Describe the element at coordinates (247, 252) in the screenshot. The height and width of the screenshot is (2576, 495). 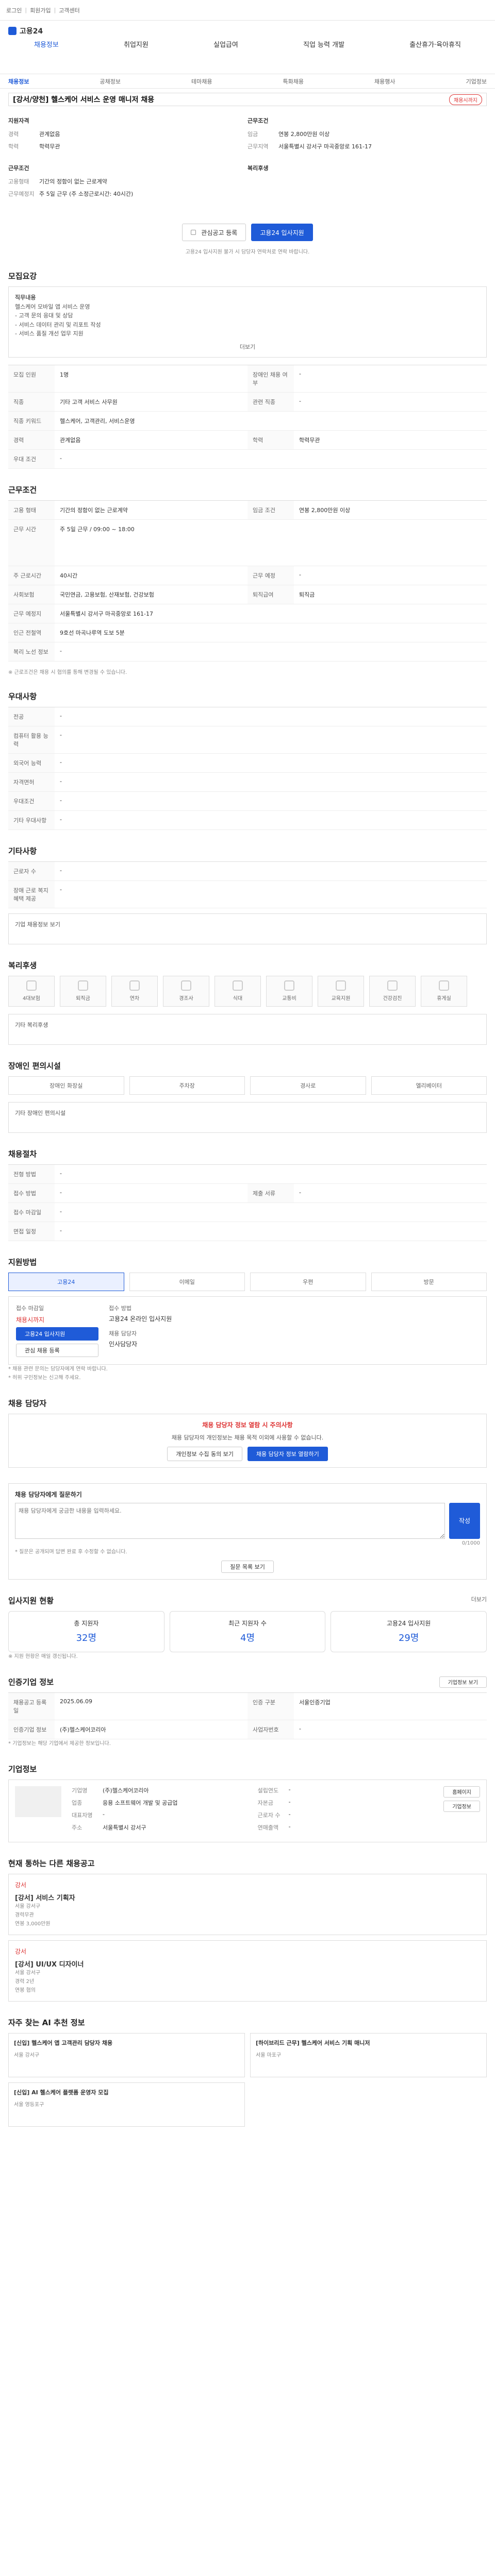
I see `apply-note: 고용24 입사지원 불가 시 담당자 연락처로 연락 바랍니다.` at that location.